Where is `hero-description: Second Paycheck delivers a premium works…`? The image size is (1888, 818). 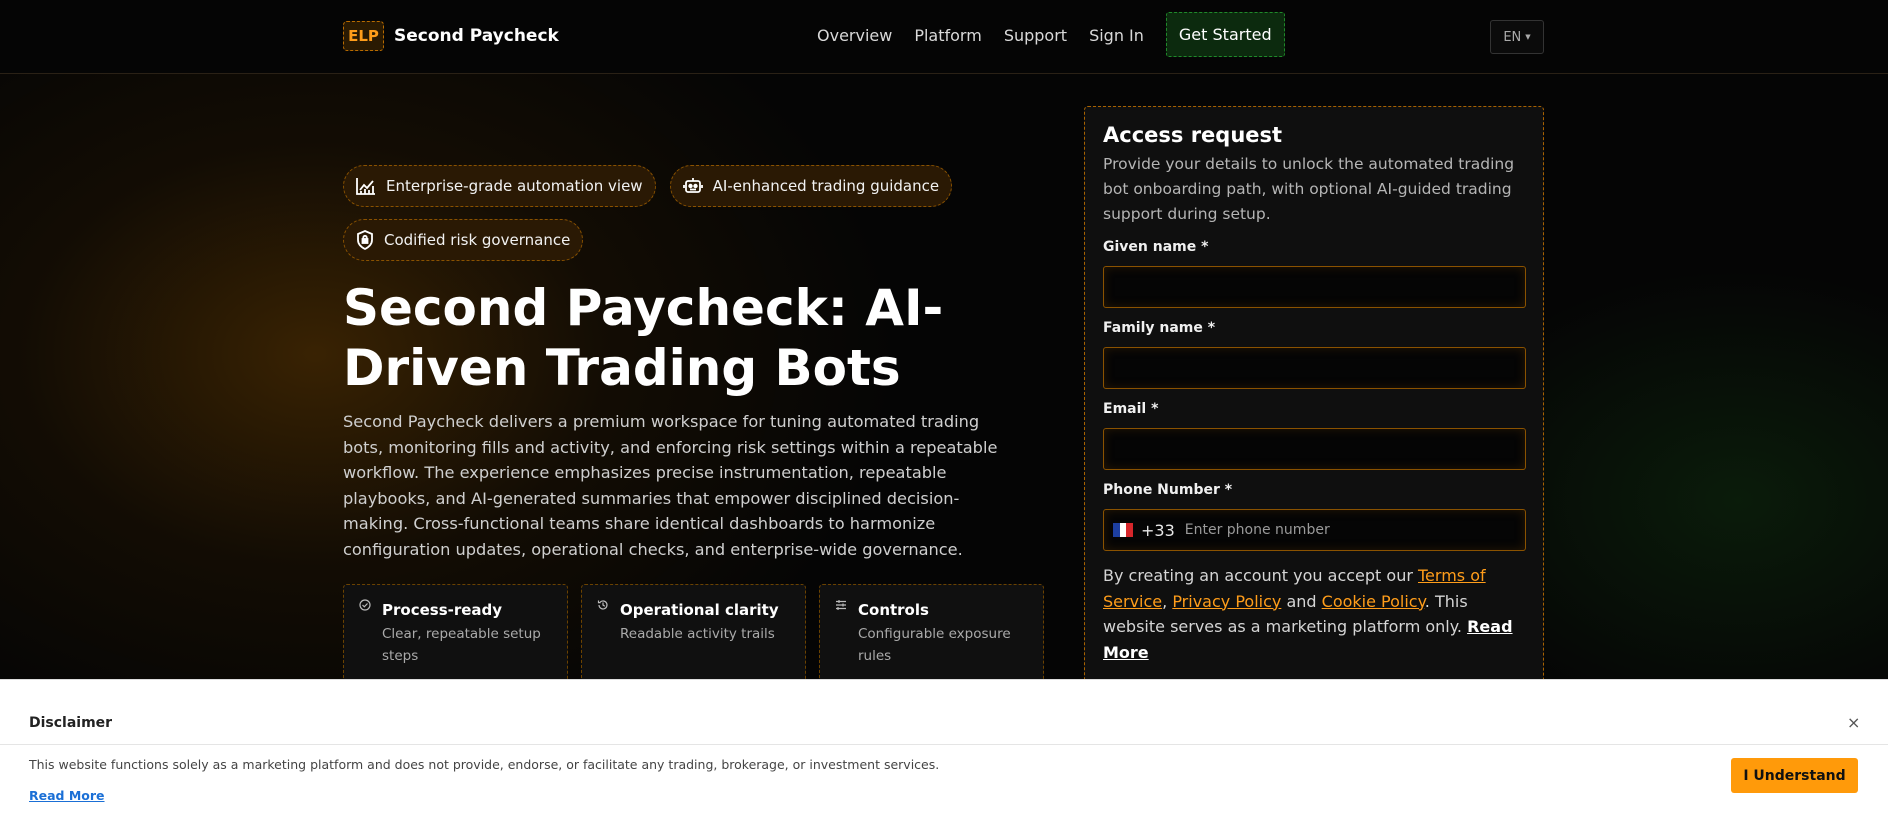
hero-description: Second Paycheck delivers a premium works… is located at coordinates (670, 485).